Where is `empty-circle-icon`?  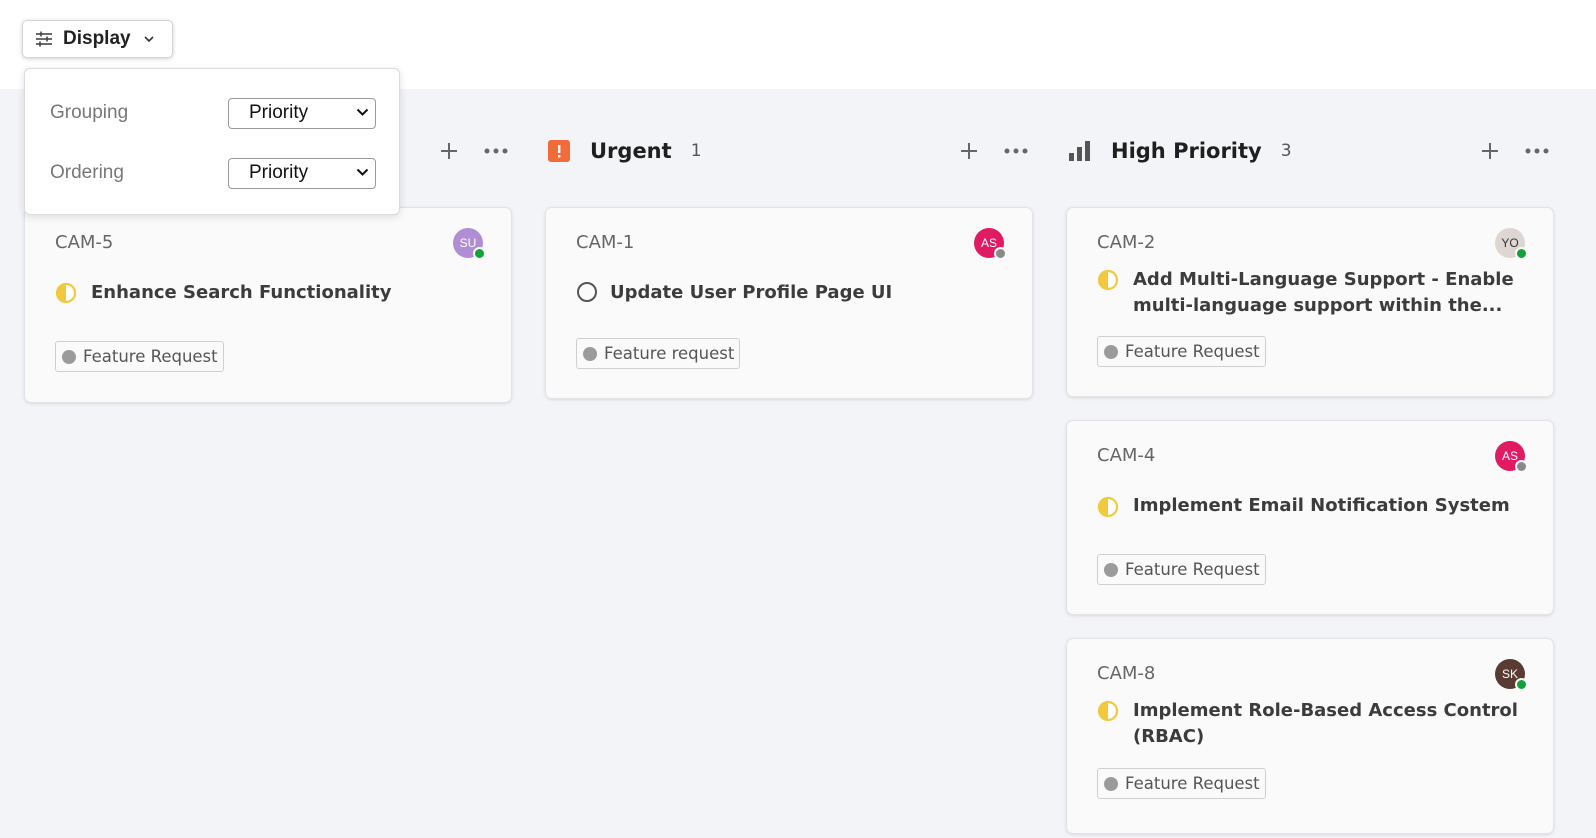 empty-circle-icon is located at coordinates (587, 292).